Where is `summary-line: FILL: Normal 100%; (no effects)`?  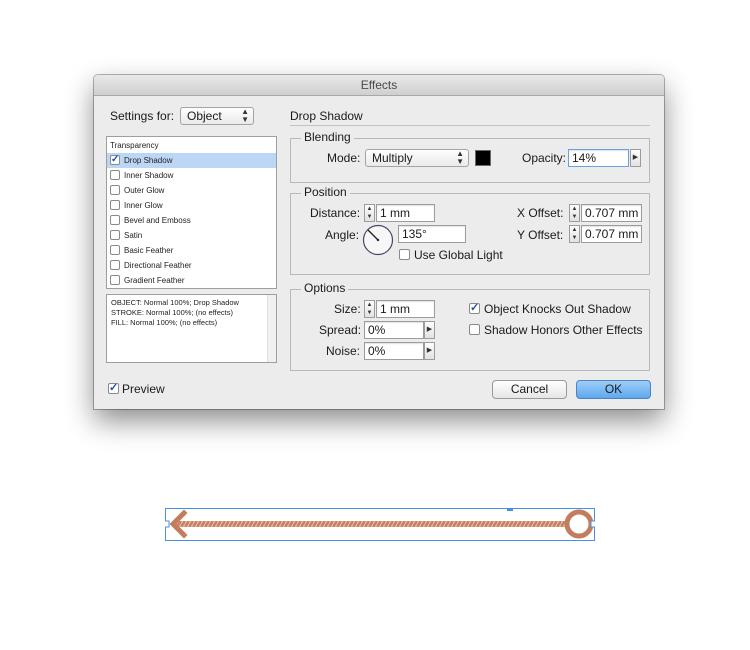 summary-line: FILL: Normal 100%; (no effects) is located at coordinates (164, 322).